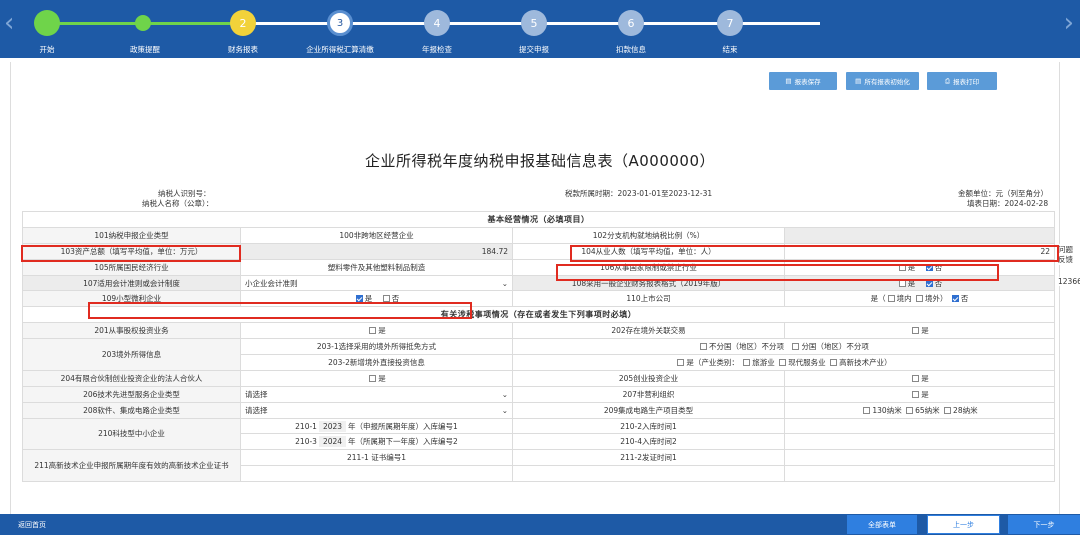 This screenshot has width=1080, height=535. What do you see at coordinates (131, 331) in the screenshot?
I see `row-201-label: 201从事股权投资业务` at bounding box center [131, 331].